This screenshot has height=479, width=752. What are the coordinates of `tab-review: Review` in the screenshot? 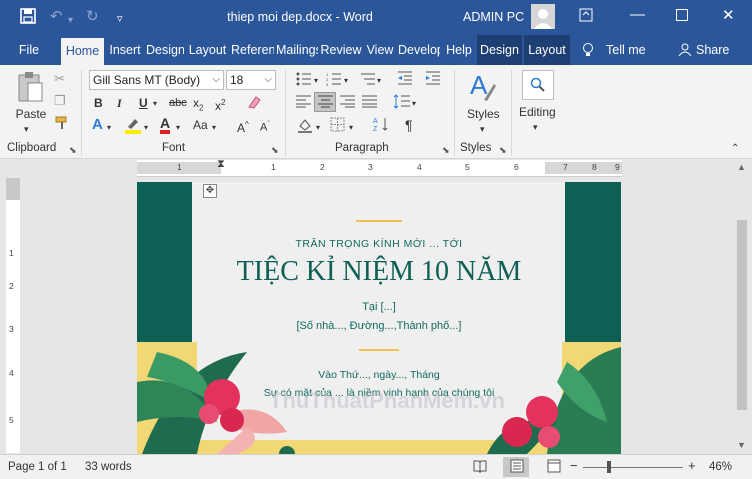 It's located at (341, 50).